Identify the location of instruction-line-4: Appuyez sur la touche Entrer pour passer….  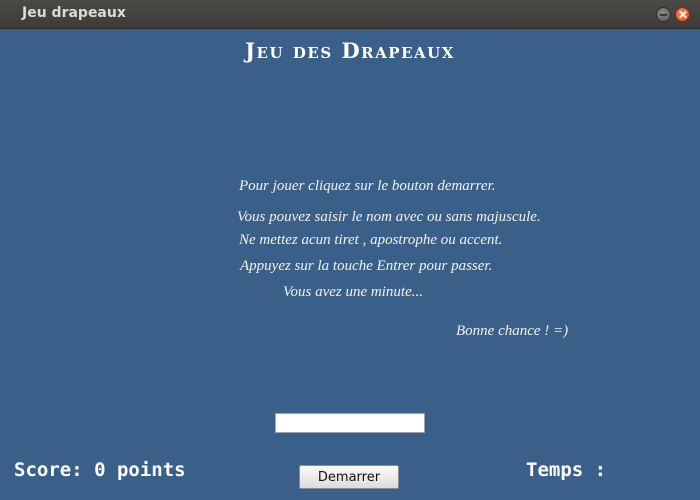
(366, 266).